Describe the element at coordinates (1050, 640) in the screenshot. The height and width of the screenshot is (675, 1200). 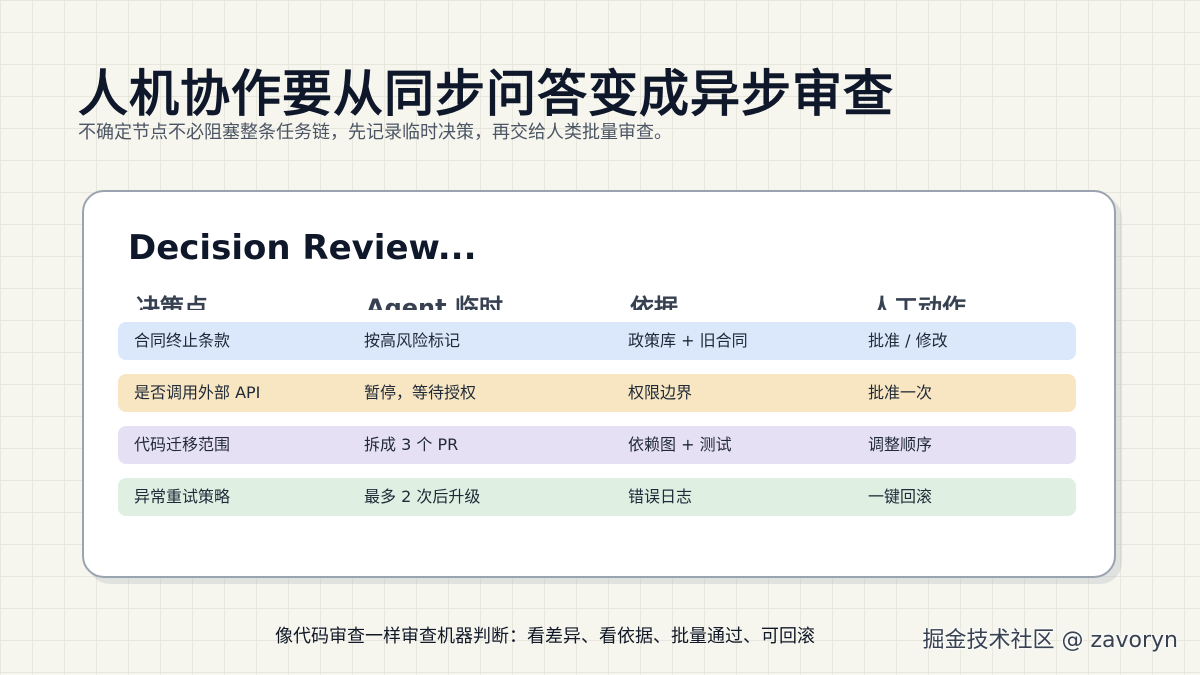
I see `watermark: 掘金技术社区 @ zavoryn` at that location.